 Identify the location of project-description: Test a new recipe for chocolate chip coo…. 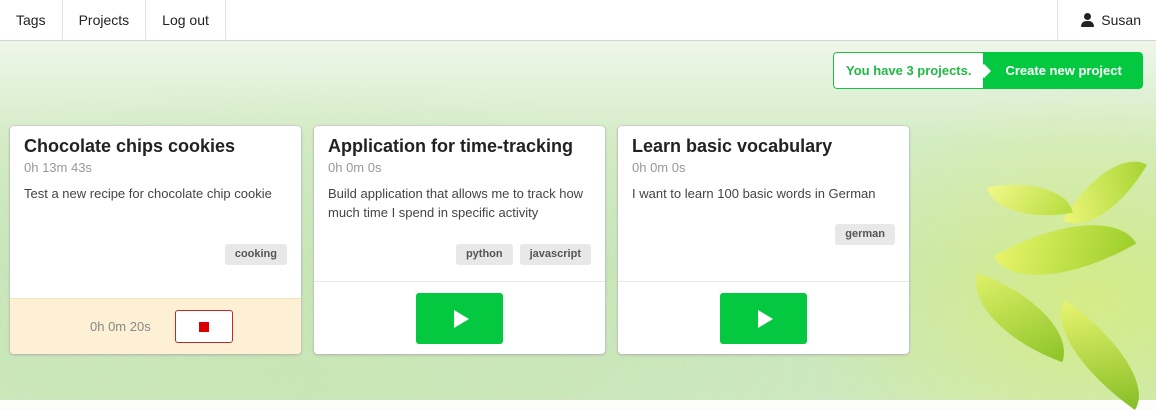
(148, 193).